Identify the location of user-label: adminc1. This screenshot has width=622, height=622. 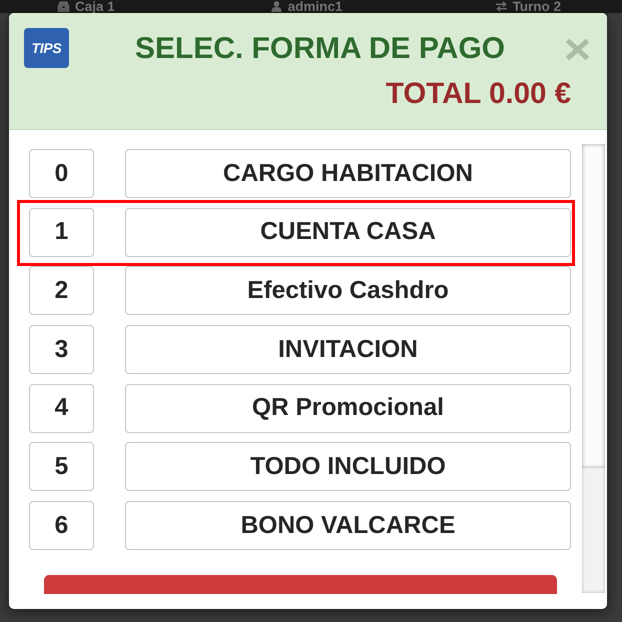
(315, 6).